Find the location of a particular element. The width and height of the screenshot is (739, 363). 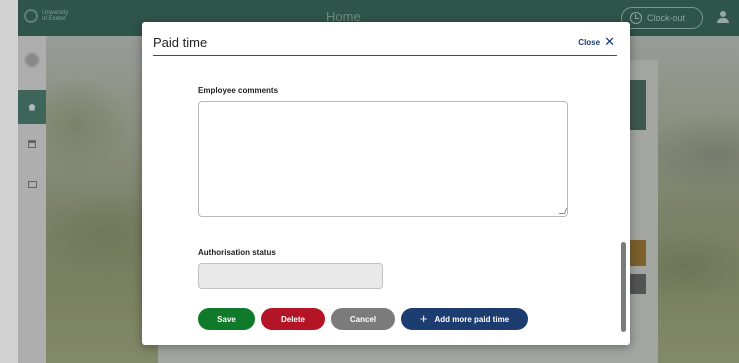

save-button: Save is located at coordinates (226, 319).